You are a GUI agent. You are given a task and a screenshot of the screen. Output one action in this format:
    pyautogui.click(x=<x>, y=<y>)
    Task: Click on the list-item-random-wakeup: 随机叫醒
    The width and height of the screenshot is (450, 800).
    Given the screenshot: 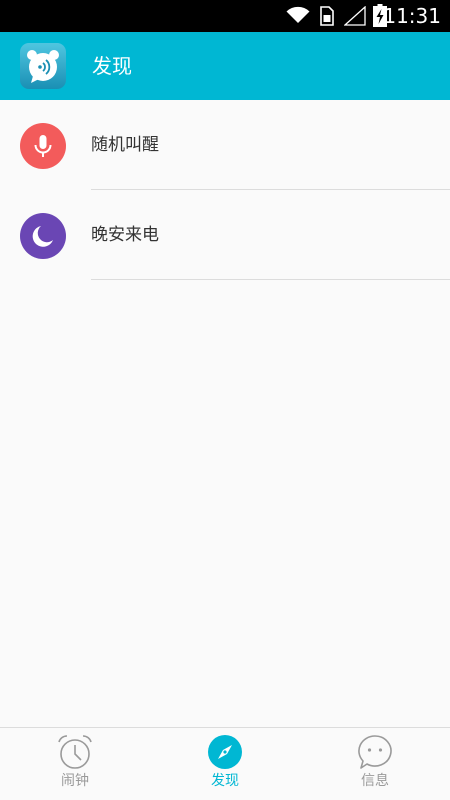 What is the action you would take?
    pyautogui.click(x=225, y=145)
    